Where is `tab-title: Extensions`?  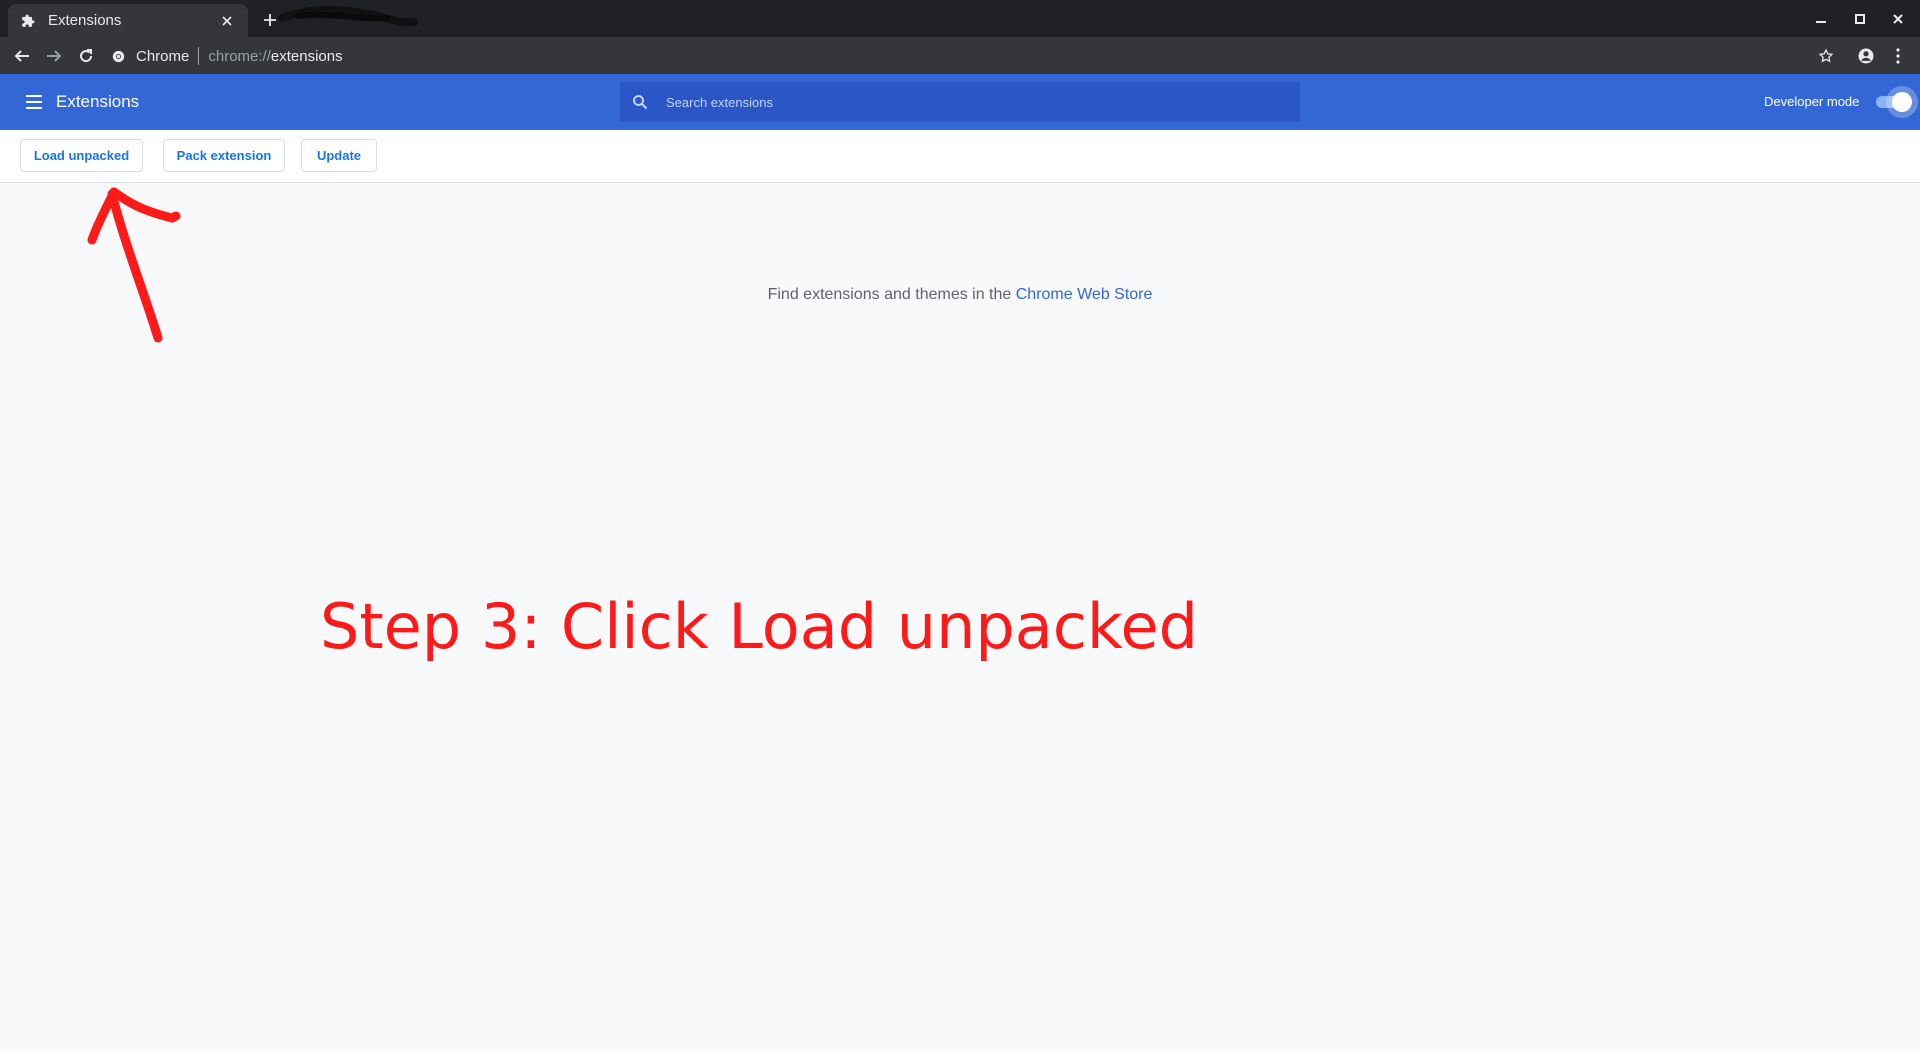 tab-title: Extensions is located at coordinates (85, 20).